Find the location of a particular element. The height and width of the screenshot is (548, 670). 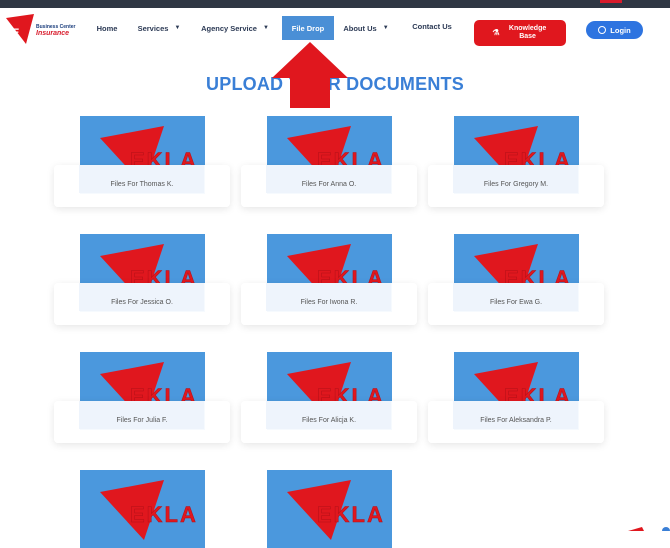

red-arrow-up-icon is located at coordinates (310, 75).